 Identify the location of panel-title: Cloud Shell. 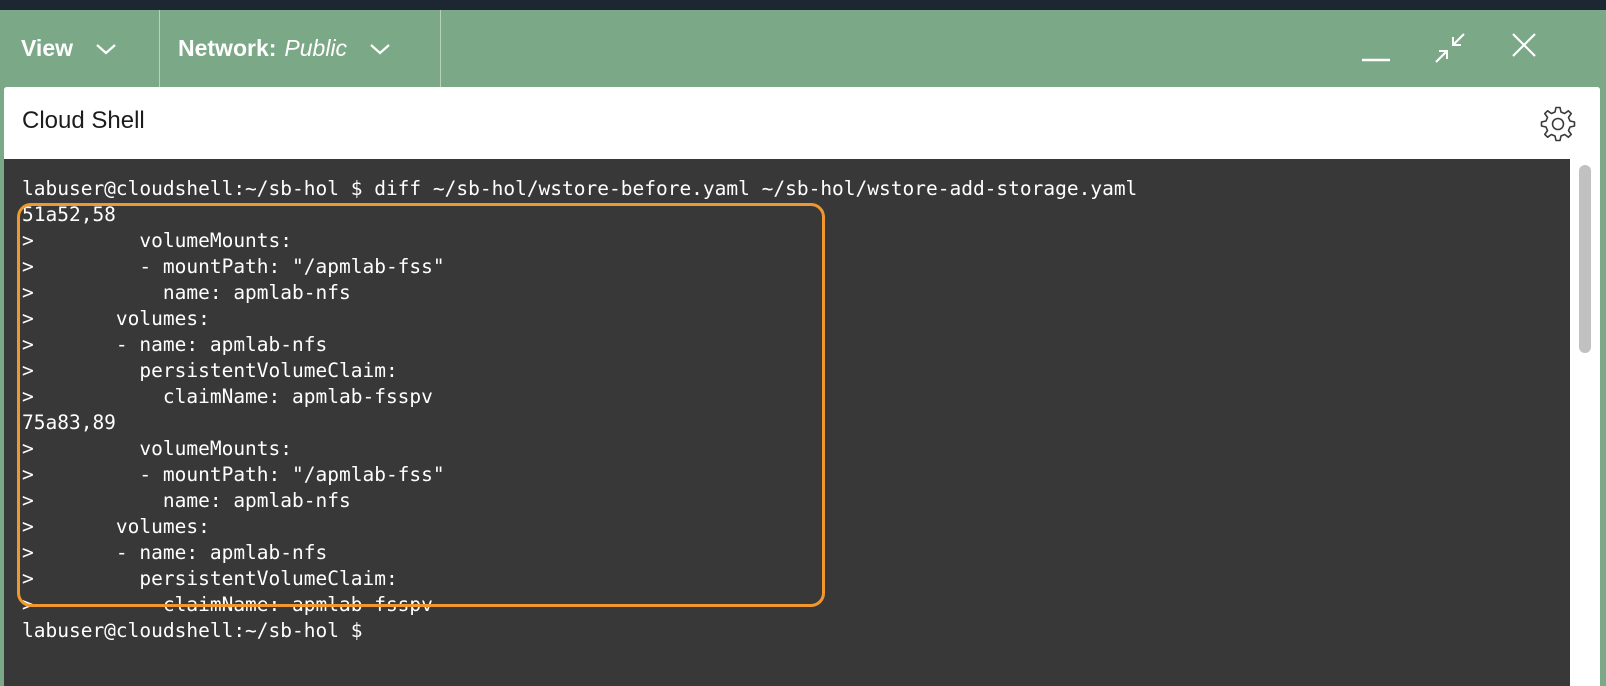
(83, 120).